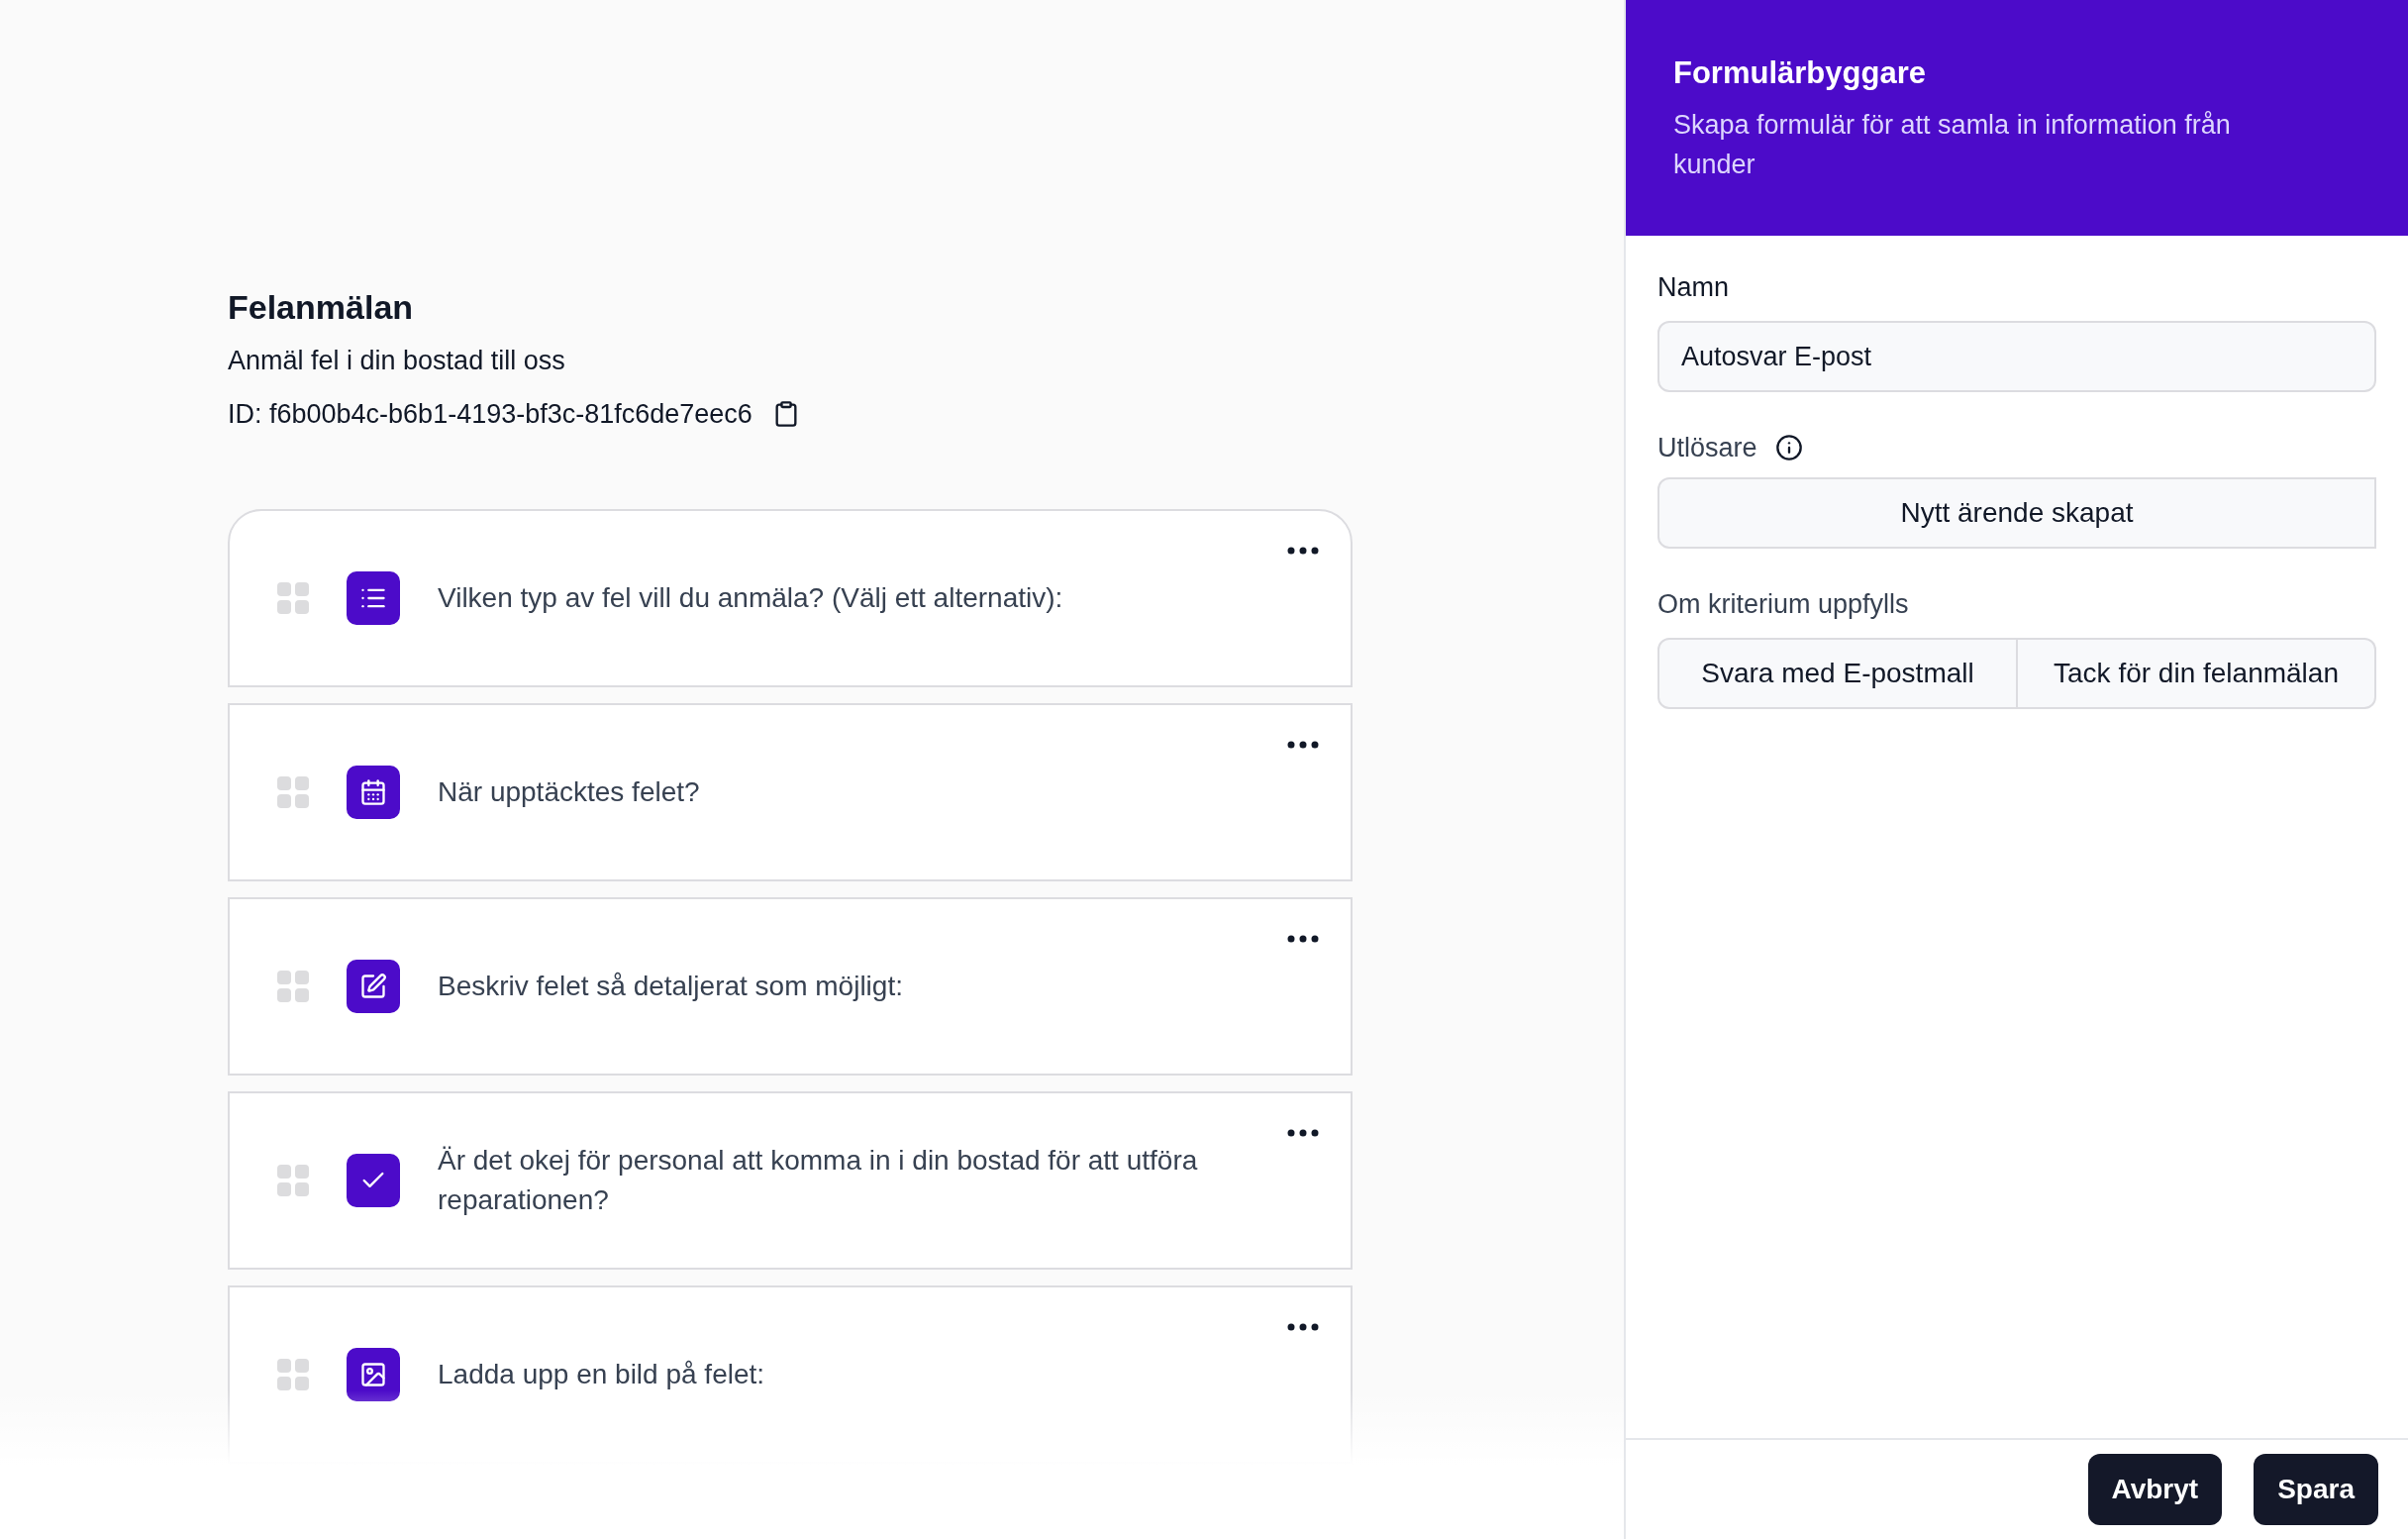 This screenshot has width=2408, height=1539. I want to click on question-text: Beskriv felet så detaljerat som möjligt:, so click(670, 986).